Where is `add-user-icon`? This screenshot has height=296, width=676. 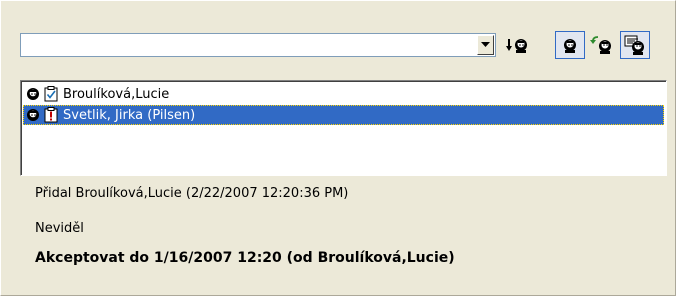 add-user-icon is located at coordinates (516, 46).